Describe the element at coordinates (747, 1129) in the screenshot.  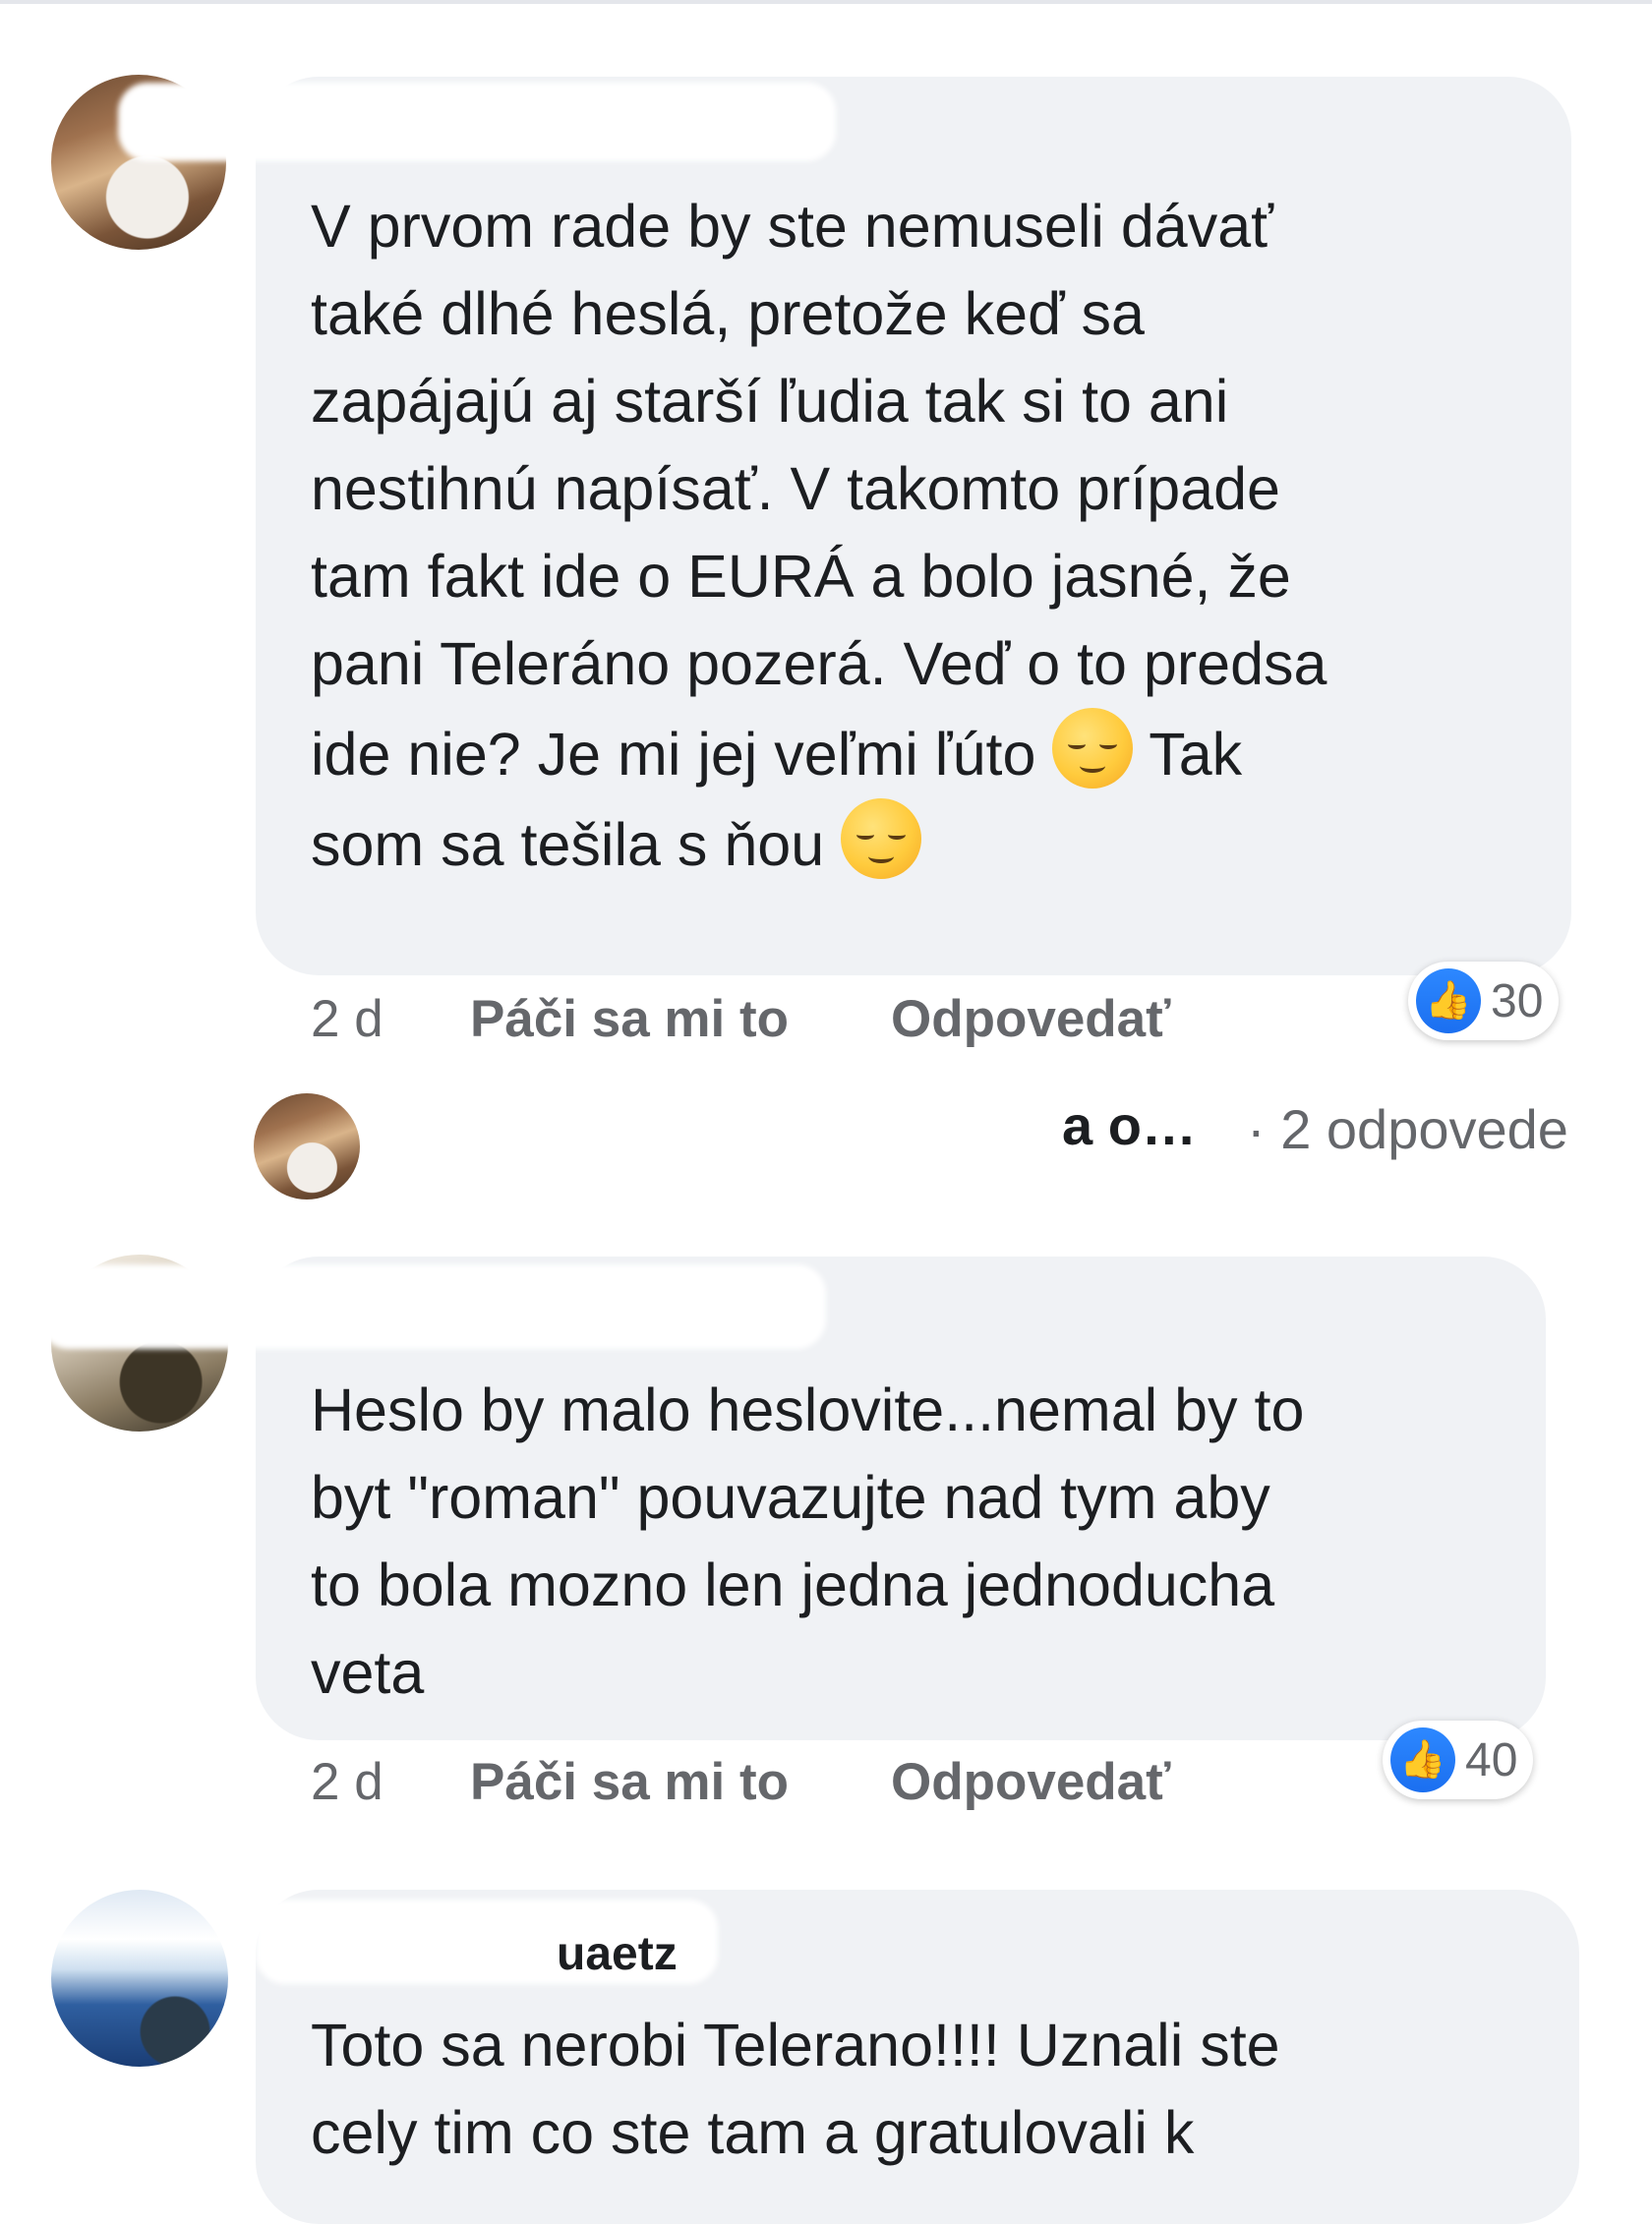
I see `redacted-reply-preview` at that location.